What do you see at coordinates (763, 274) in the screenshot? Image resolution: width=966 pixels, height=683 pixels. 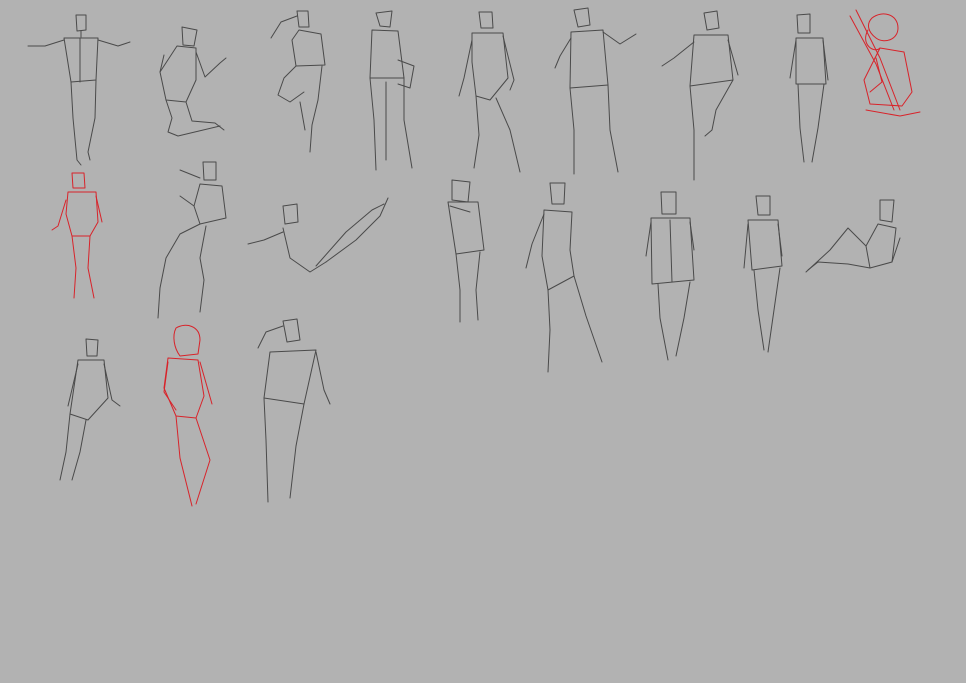 I see `figure-sketch-standing-front` at bounding box center [763, 274].